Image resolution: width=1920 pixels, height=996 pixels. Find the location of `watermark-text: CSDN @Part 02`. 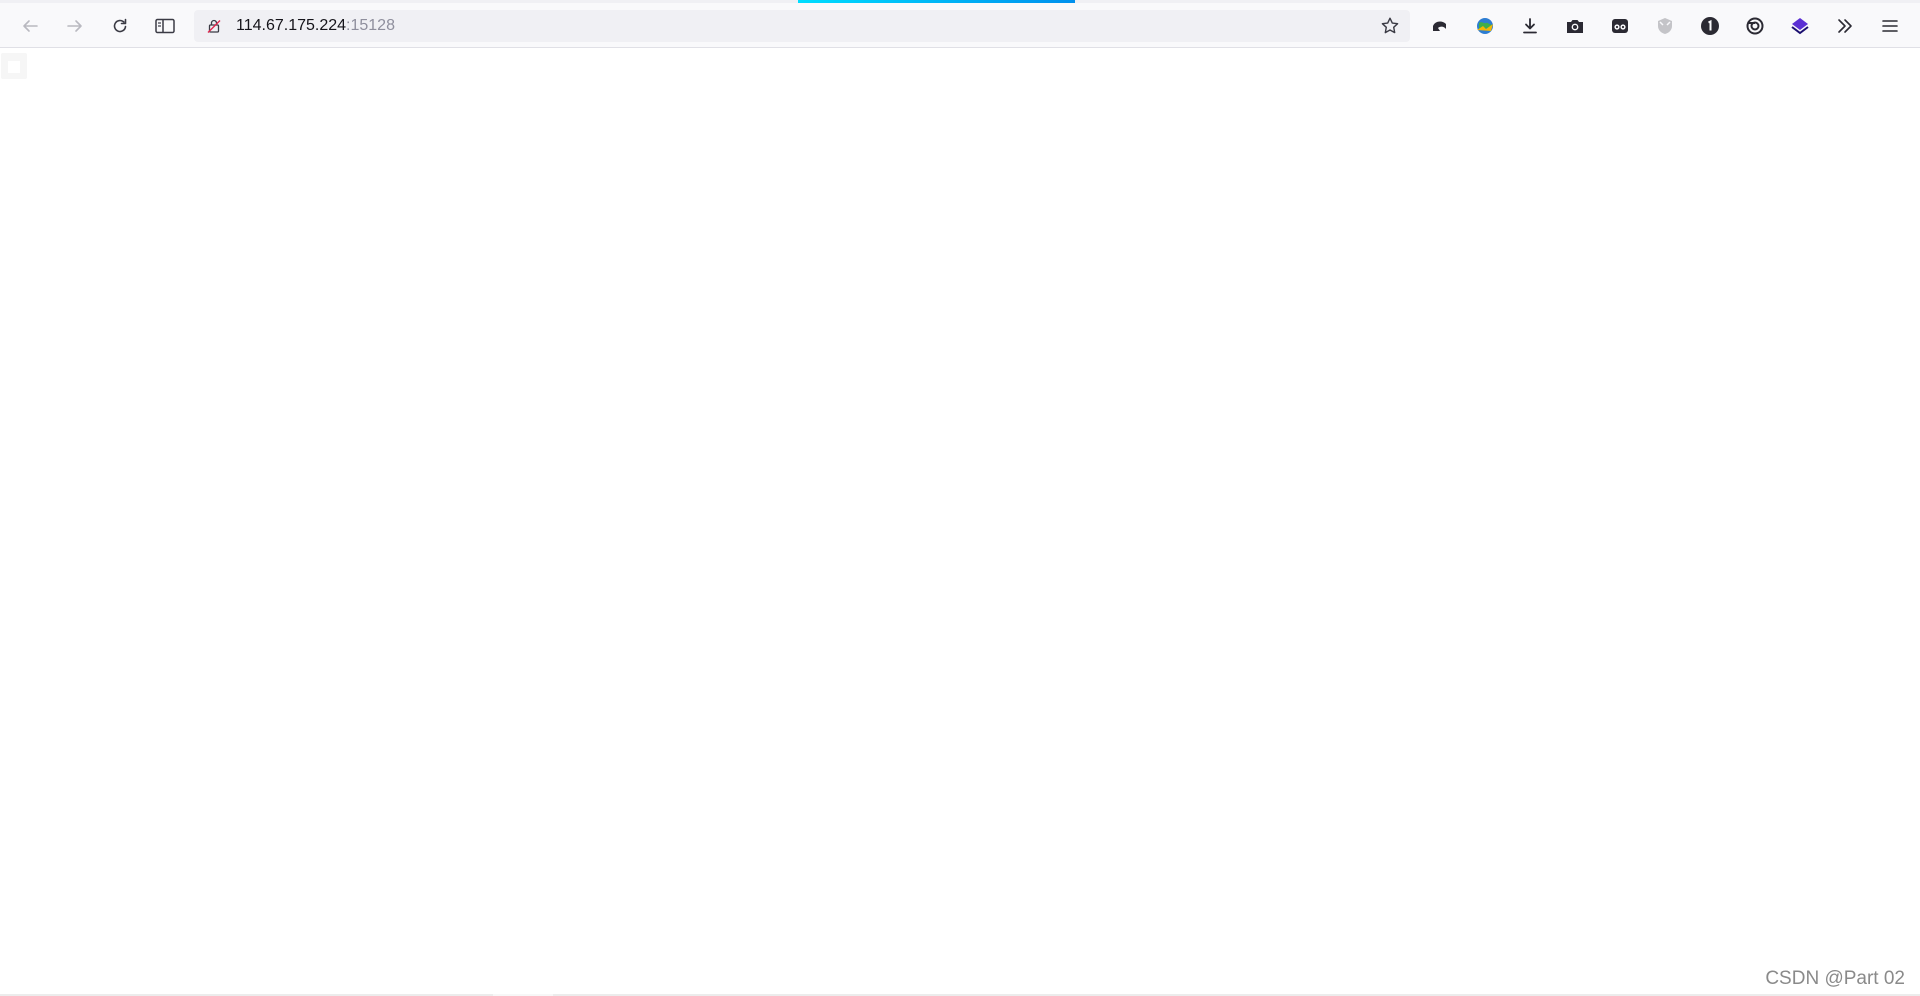

watermark-text: CSDN @Part 02 is located at coordinates (1835, 978).